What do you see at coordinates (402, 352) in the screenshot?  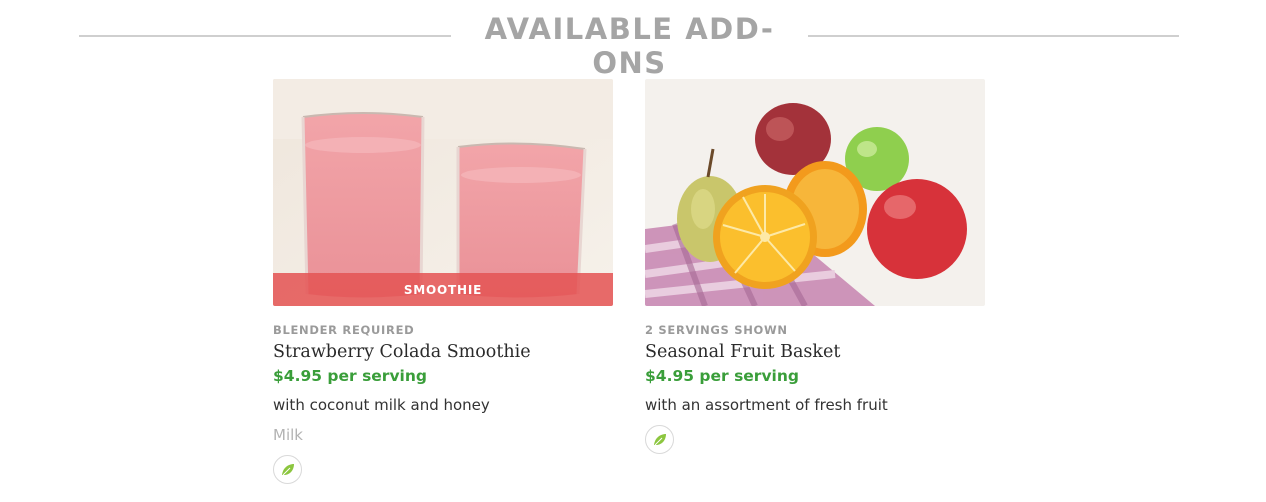 I see `addon-name: Strawberry Colada Smoothie` at bounding box center [402, 352].